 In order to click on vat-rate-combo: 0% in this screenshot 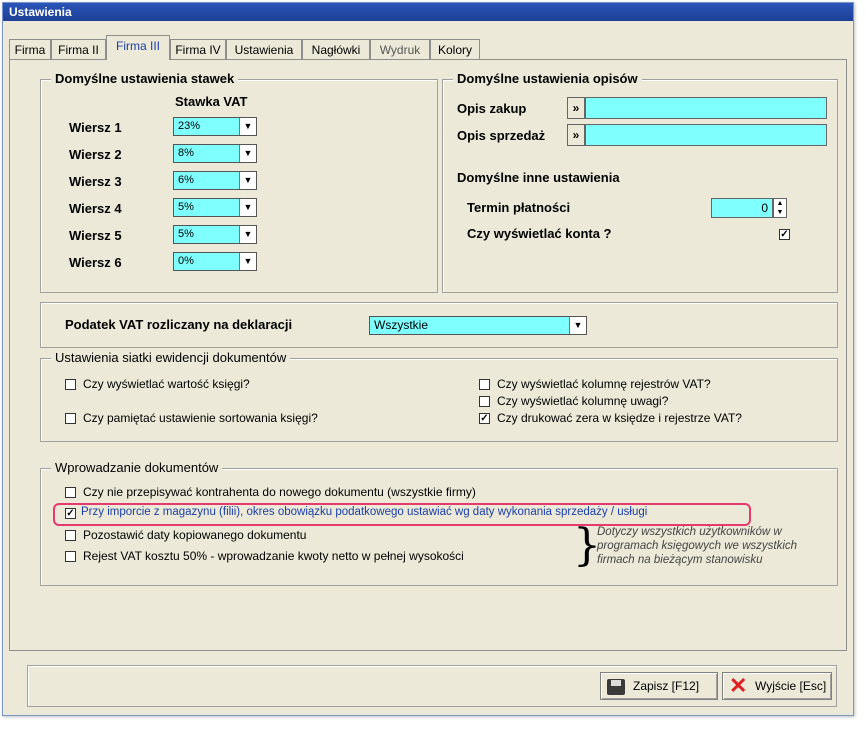, I will do `click(215, 261)`.